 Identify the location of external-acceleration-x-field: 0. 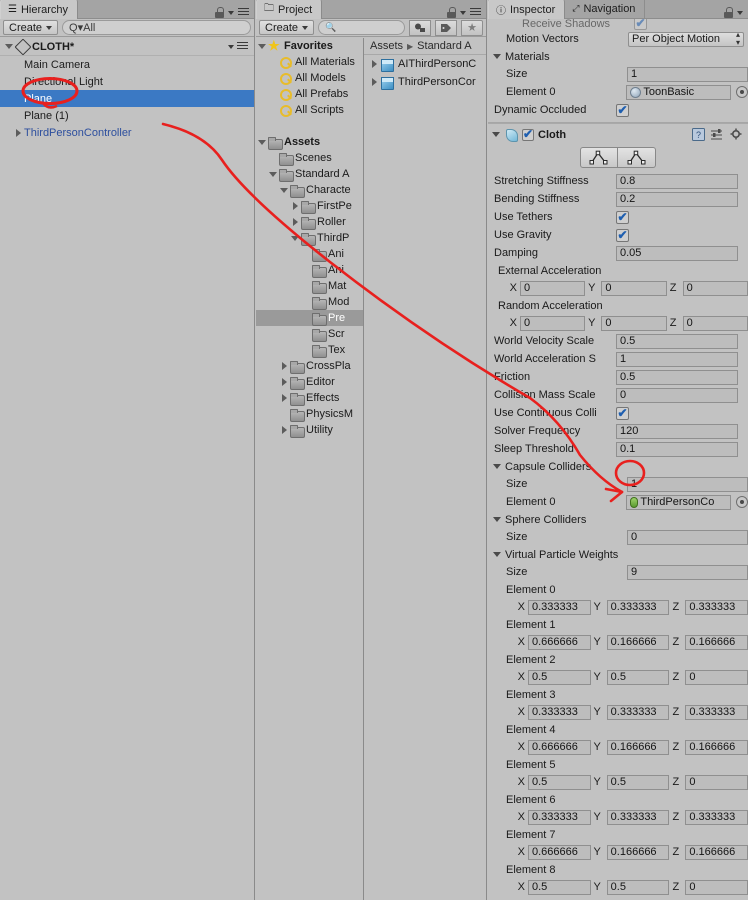
(553, 288).